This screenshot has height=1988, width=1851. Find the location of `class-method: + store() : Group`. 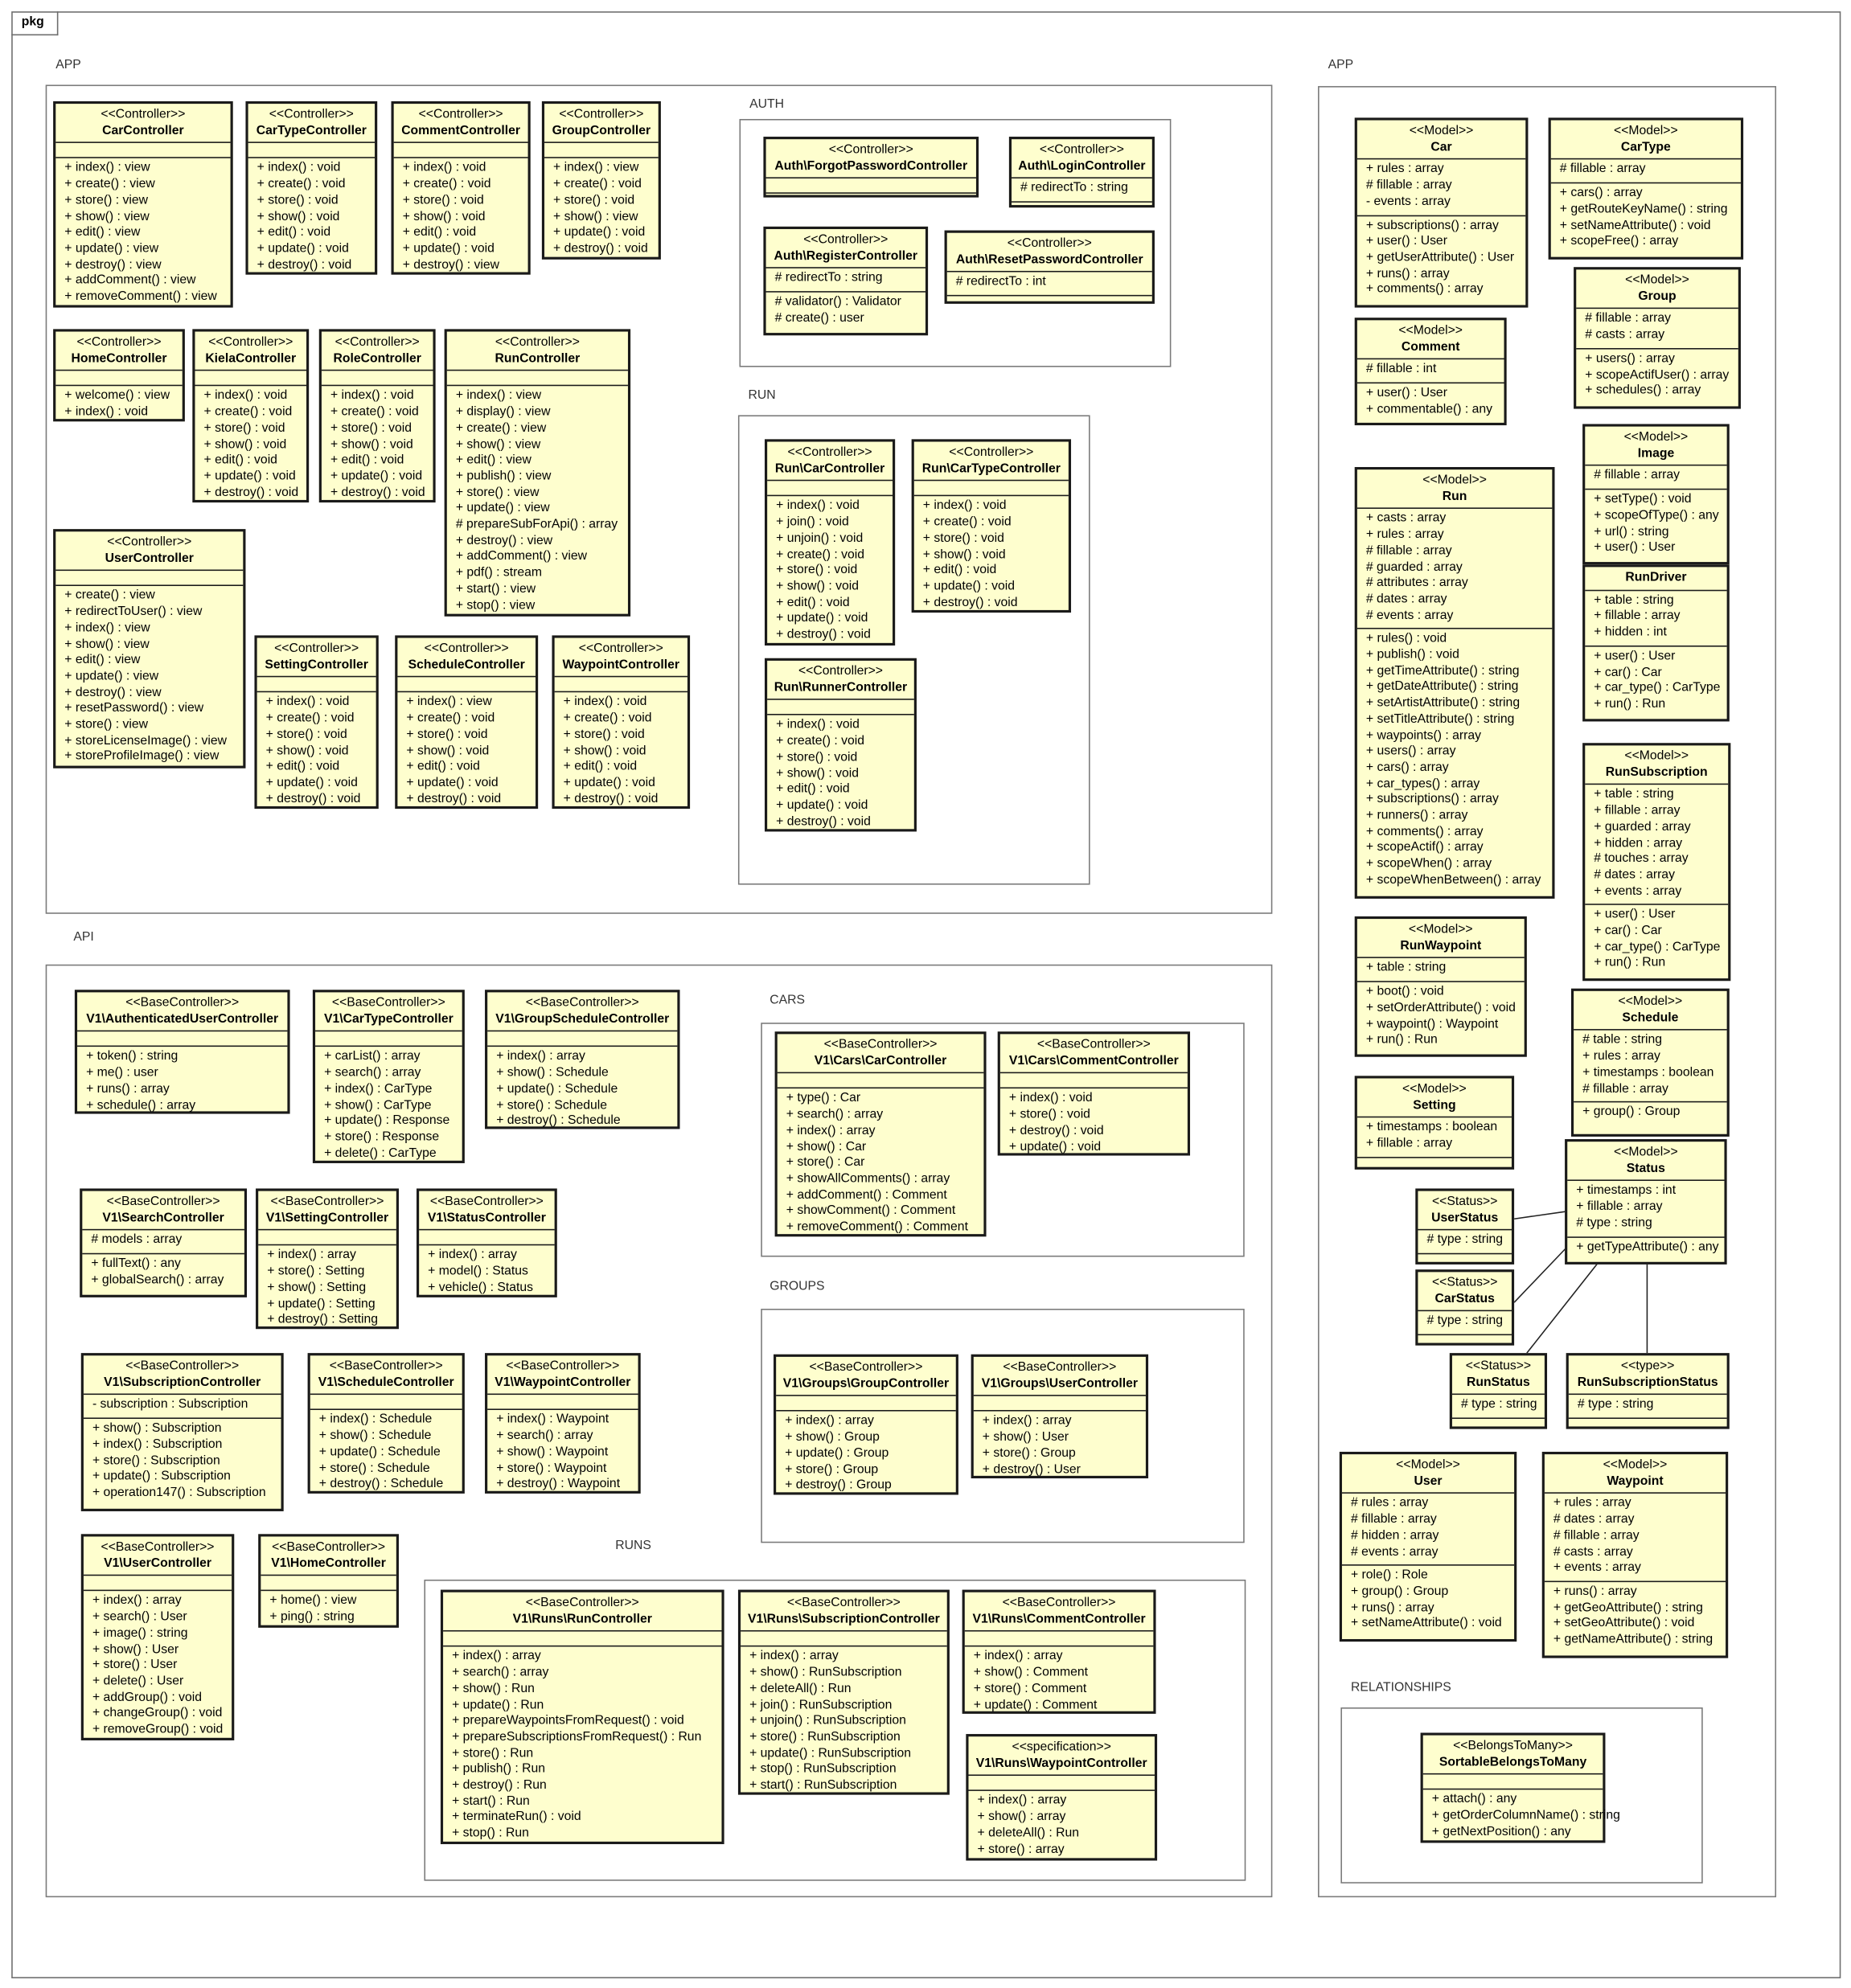

class-method: + store() : Group is located at coordinates (1029, 1454).